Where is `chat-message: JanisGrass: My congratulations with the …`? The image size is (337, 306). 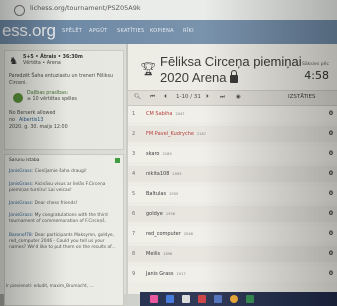 chat-message: JanisGrass: My congratulations with the … is located at coordinates (58, 218).